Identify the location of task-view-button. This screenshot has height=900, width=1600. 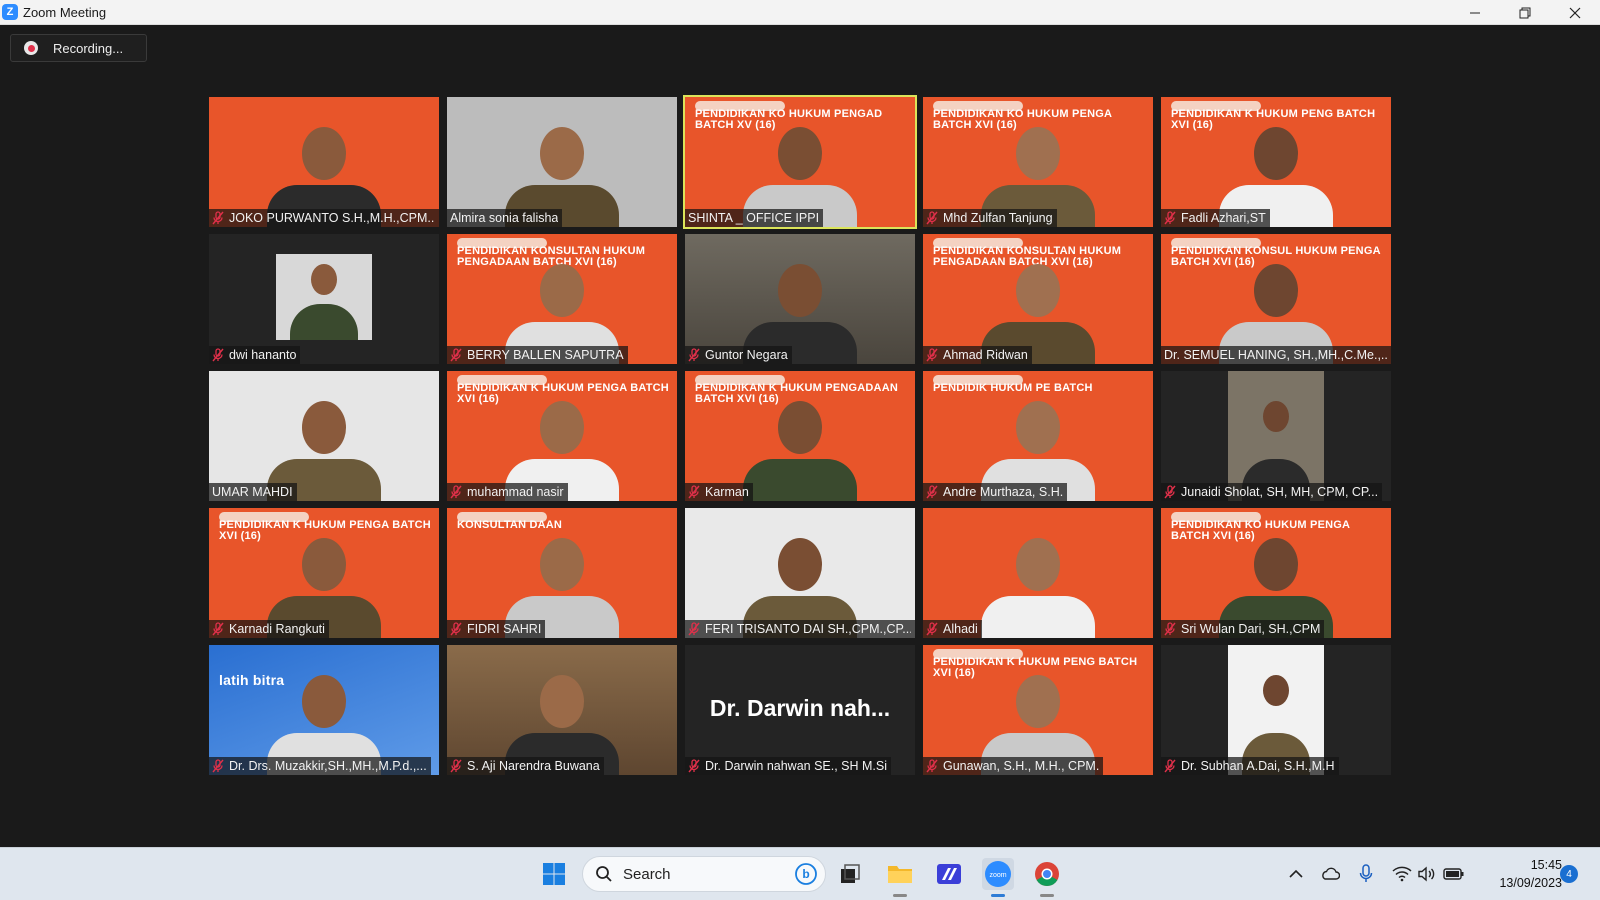
(850, 874).